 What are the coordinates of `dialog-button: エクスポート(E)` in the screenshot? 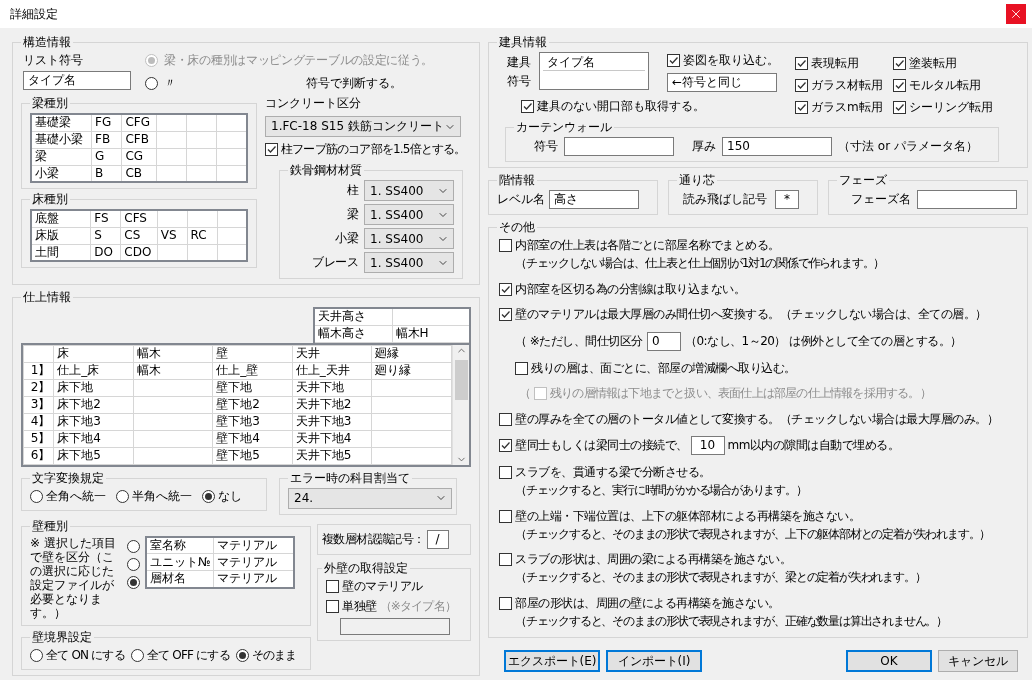 It's located at (552, 661).